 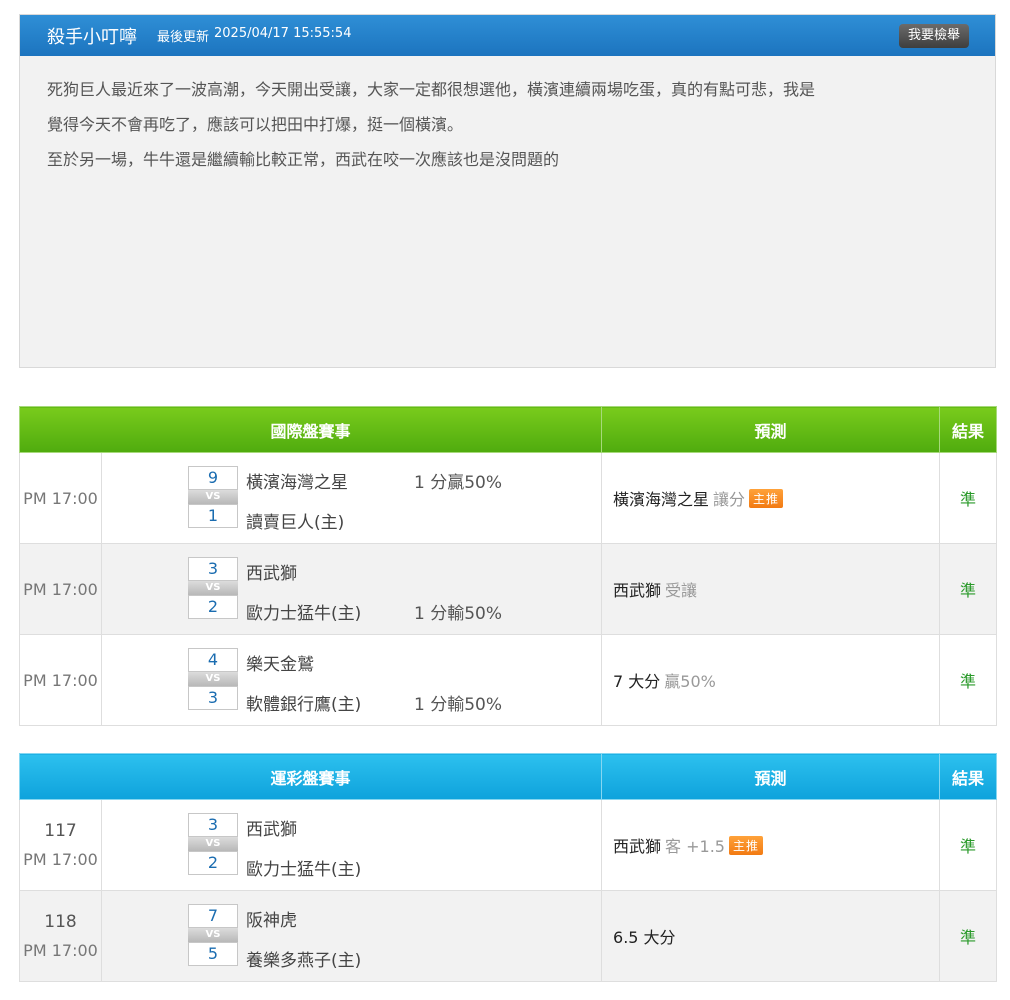 I want to click on last-updated: 最後更新 2025/04/17 15:55:54, so click(x=254, y=35).